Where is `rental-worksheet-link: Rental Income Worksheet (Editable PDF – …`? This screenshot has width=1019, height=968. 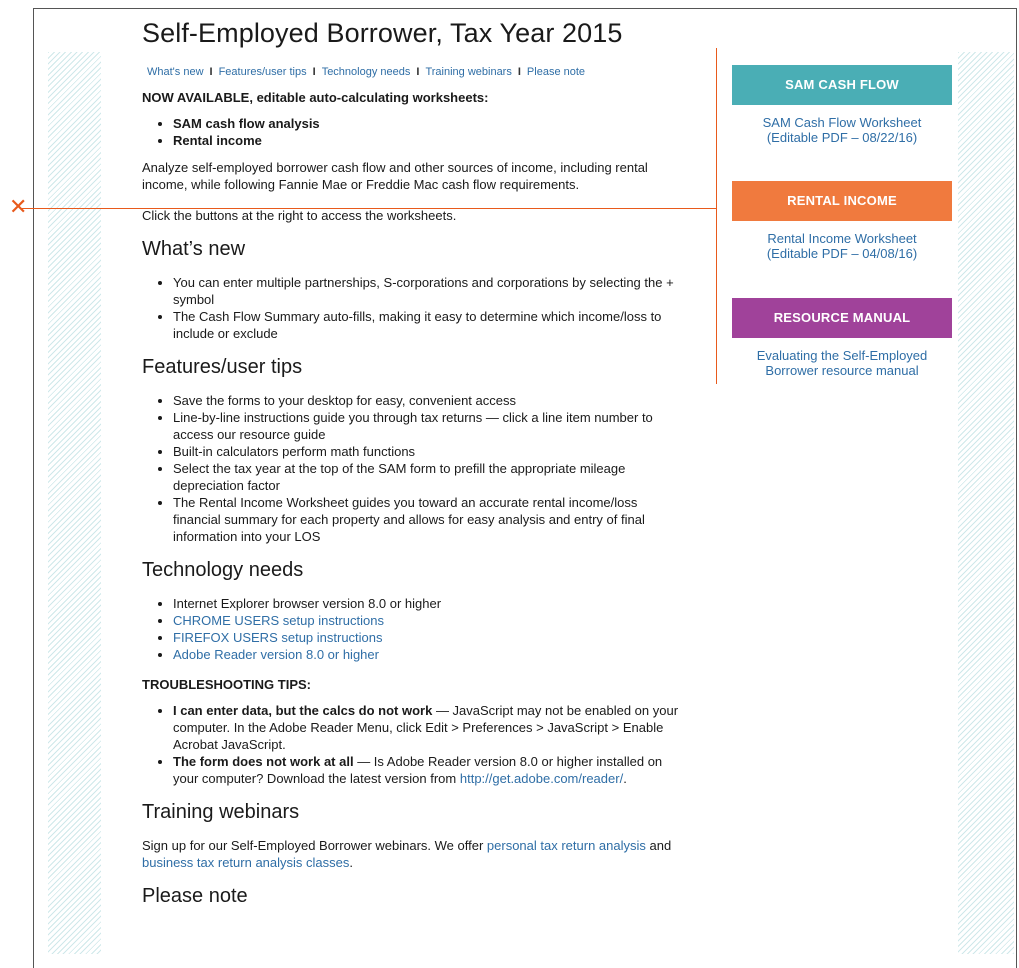 rental-worksheet-link: Rental Income Worksheet (Editable PDF – … is located at coordinates (842, 246).